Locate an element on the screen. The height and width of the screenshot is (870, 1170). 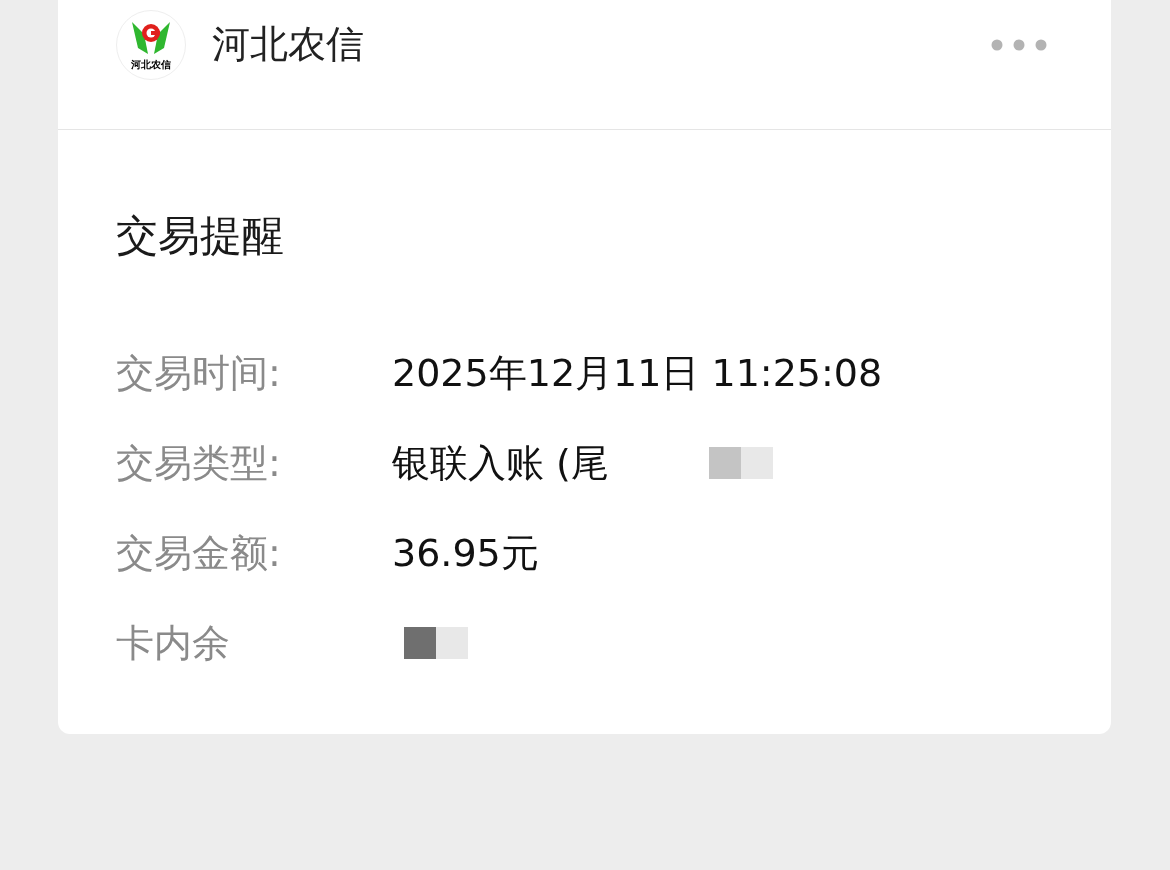
field-label: 交易时间: is located at coordinates (199, 373).